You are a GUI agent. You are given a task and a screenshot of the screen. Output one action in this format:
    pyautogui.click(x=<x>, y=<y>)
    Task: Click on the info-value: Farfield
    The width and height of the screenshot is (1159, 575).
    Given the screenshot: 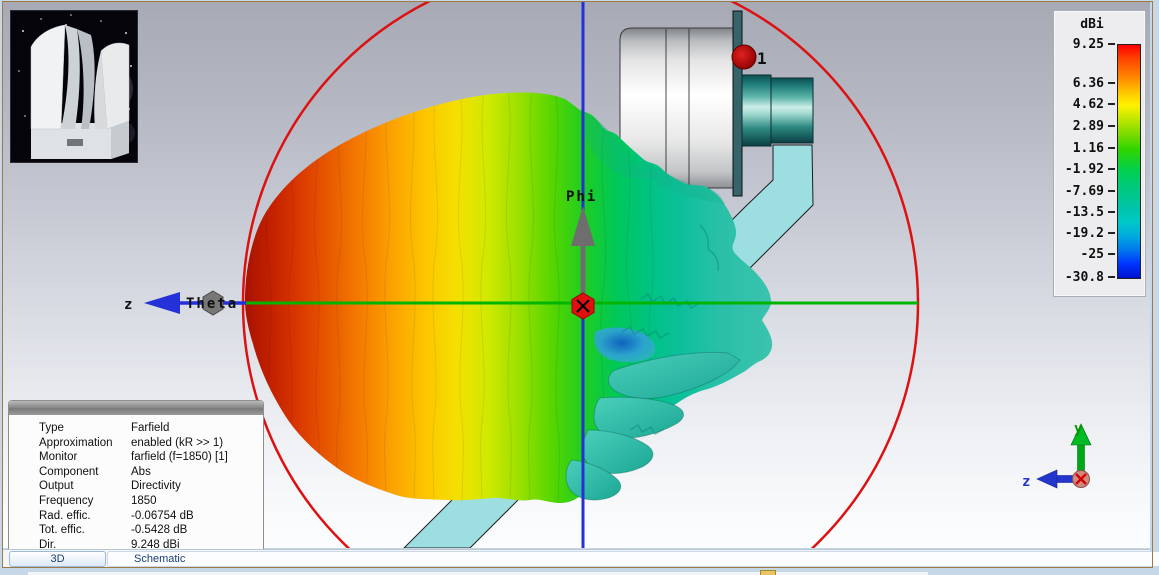 What is the action you would take?
    pyautogui.click(x=150, y=428)
    